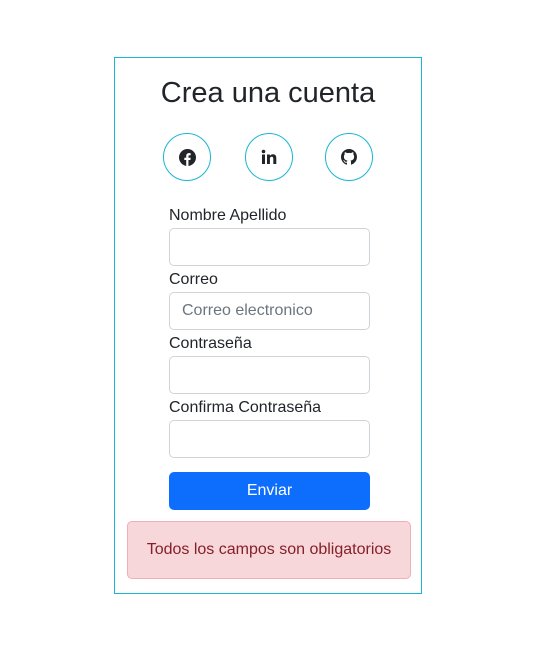 The image size is (540, 658). What do you see at coordinates (269, 491) in the screenshot?
I see `submit-button: Enviar` at bounding box center [269, 491].